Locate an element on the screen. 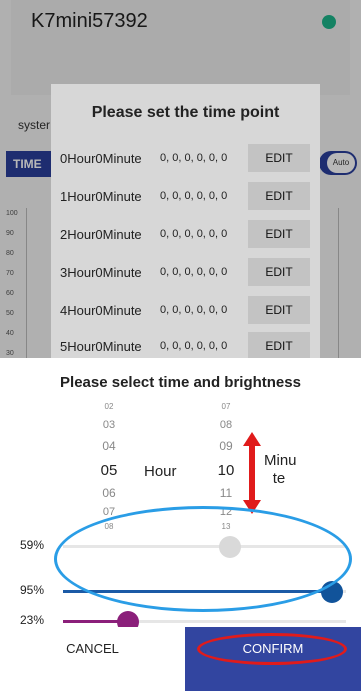  hour-wheel-item: 02 is located at coordinates (109, 406).